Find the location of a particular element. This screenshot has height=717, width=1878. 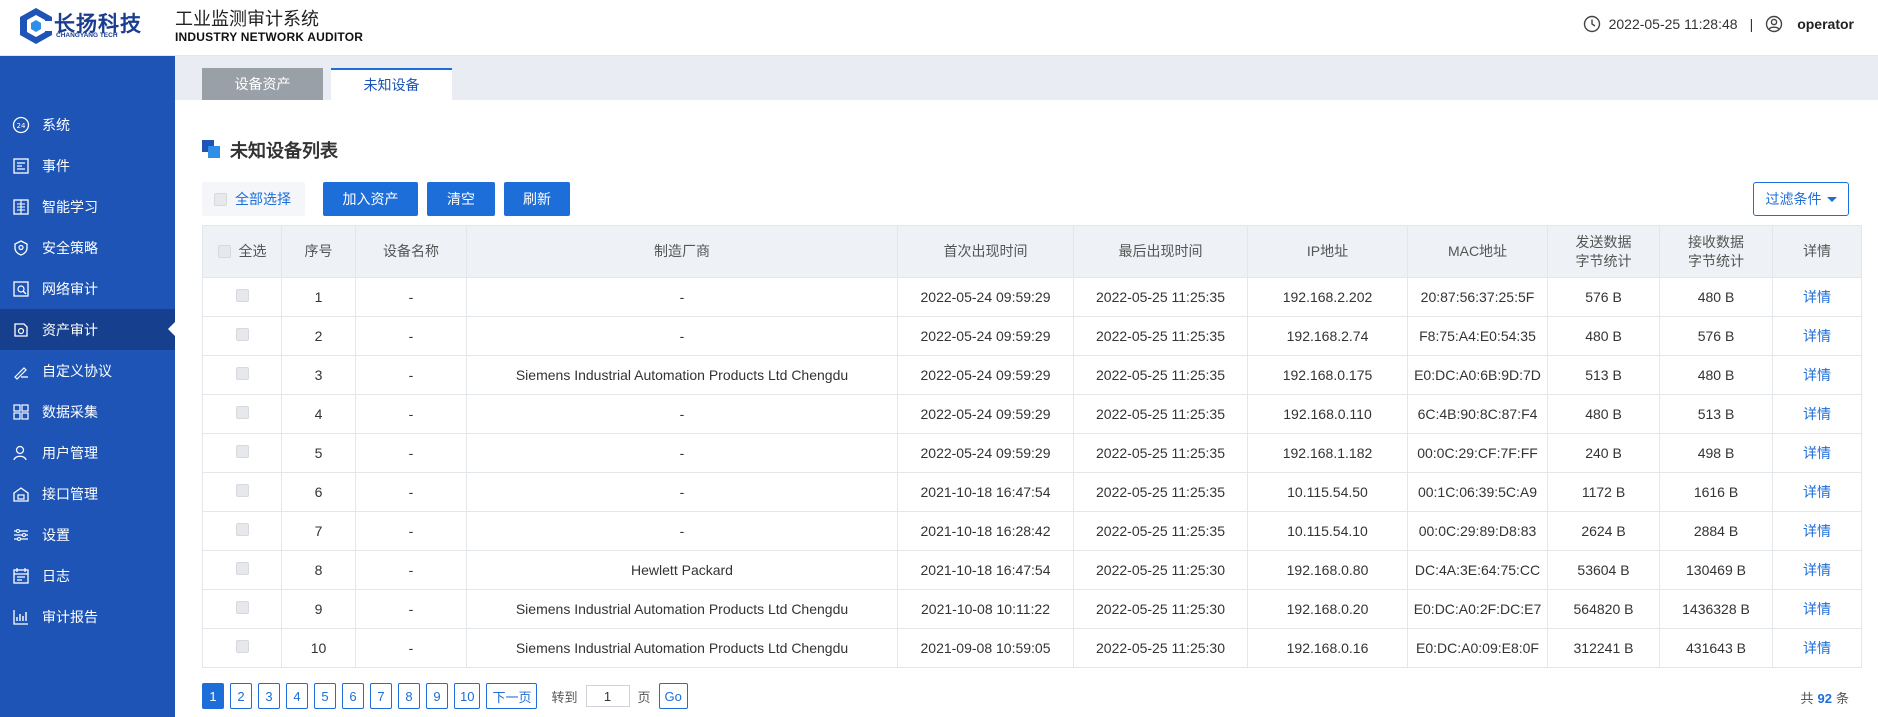

changyang-logo-icon is located at coordinates (37, 26).